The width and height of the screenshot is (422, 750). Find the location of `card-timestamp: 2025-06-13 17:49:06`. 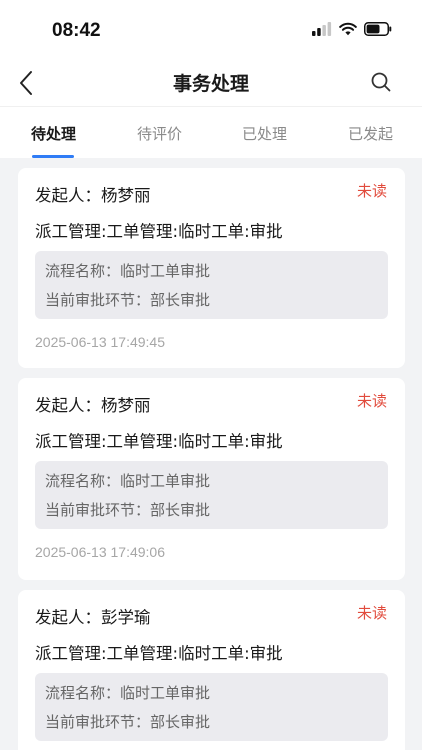

card-timestamp: 2025-06-13 17:49:06 is located at coordinates (100, 552).